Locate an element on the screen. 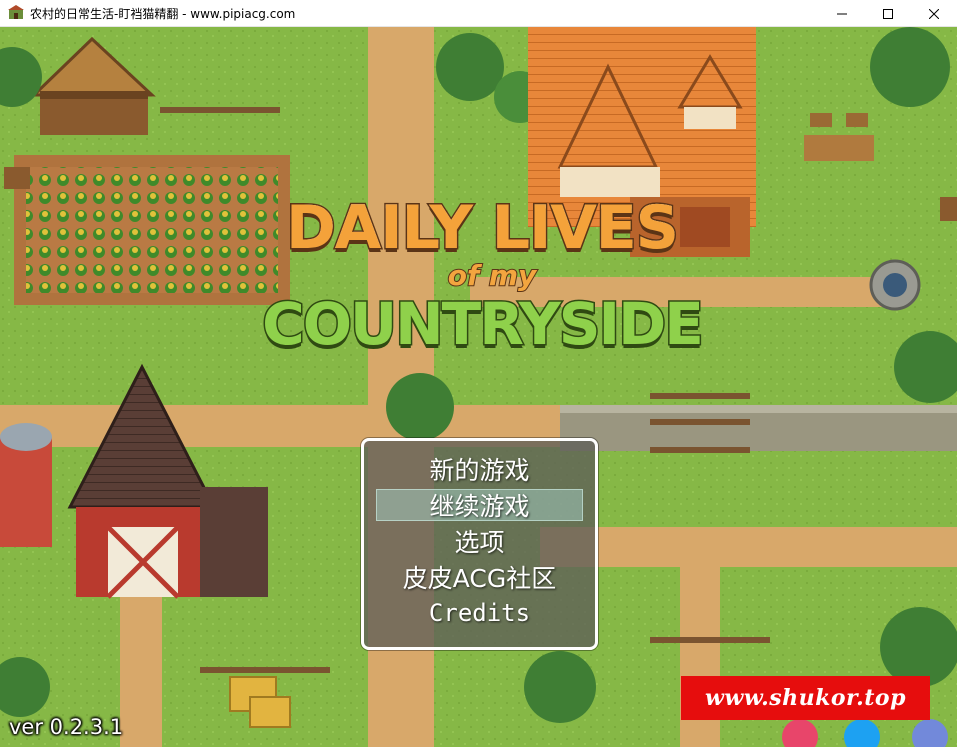 This screenshot has height=747, width=957. watermark-text: www.shukor.top is located at coordinates (805, 698).